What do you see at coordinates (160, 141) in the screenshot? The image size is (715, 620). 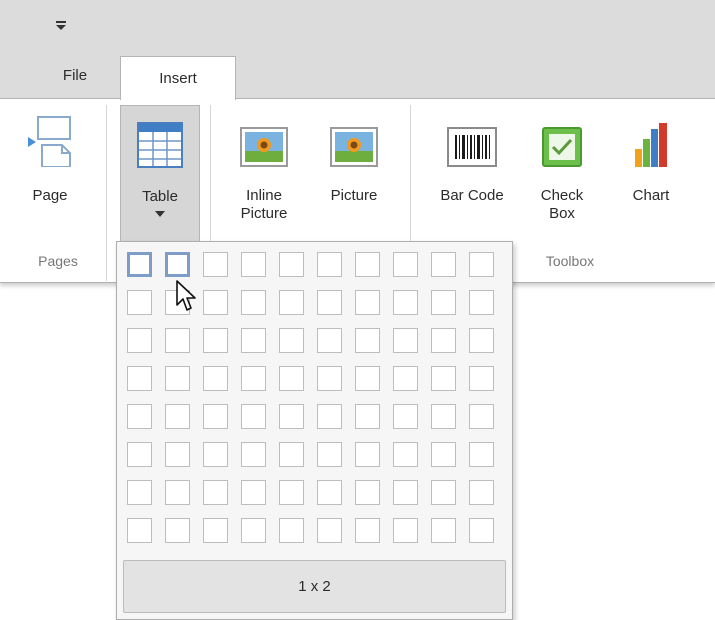 I see `table-icon` at bounding box center [160, 141].